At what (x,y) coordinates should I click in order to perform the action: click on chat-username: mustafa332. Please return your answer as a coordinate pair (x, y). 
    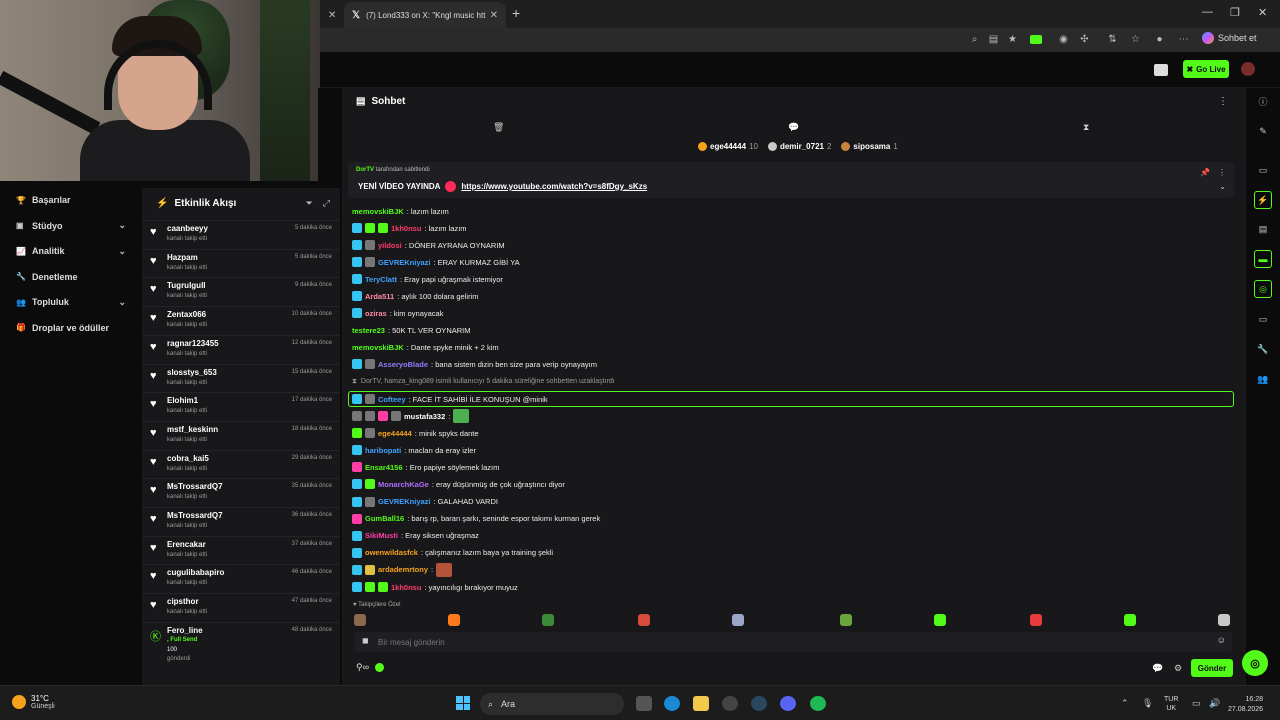
    Looking at the image, I should click on (424, 416).